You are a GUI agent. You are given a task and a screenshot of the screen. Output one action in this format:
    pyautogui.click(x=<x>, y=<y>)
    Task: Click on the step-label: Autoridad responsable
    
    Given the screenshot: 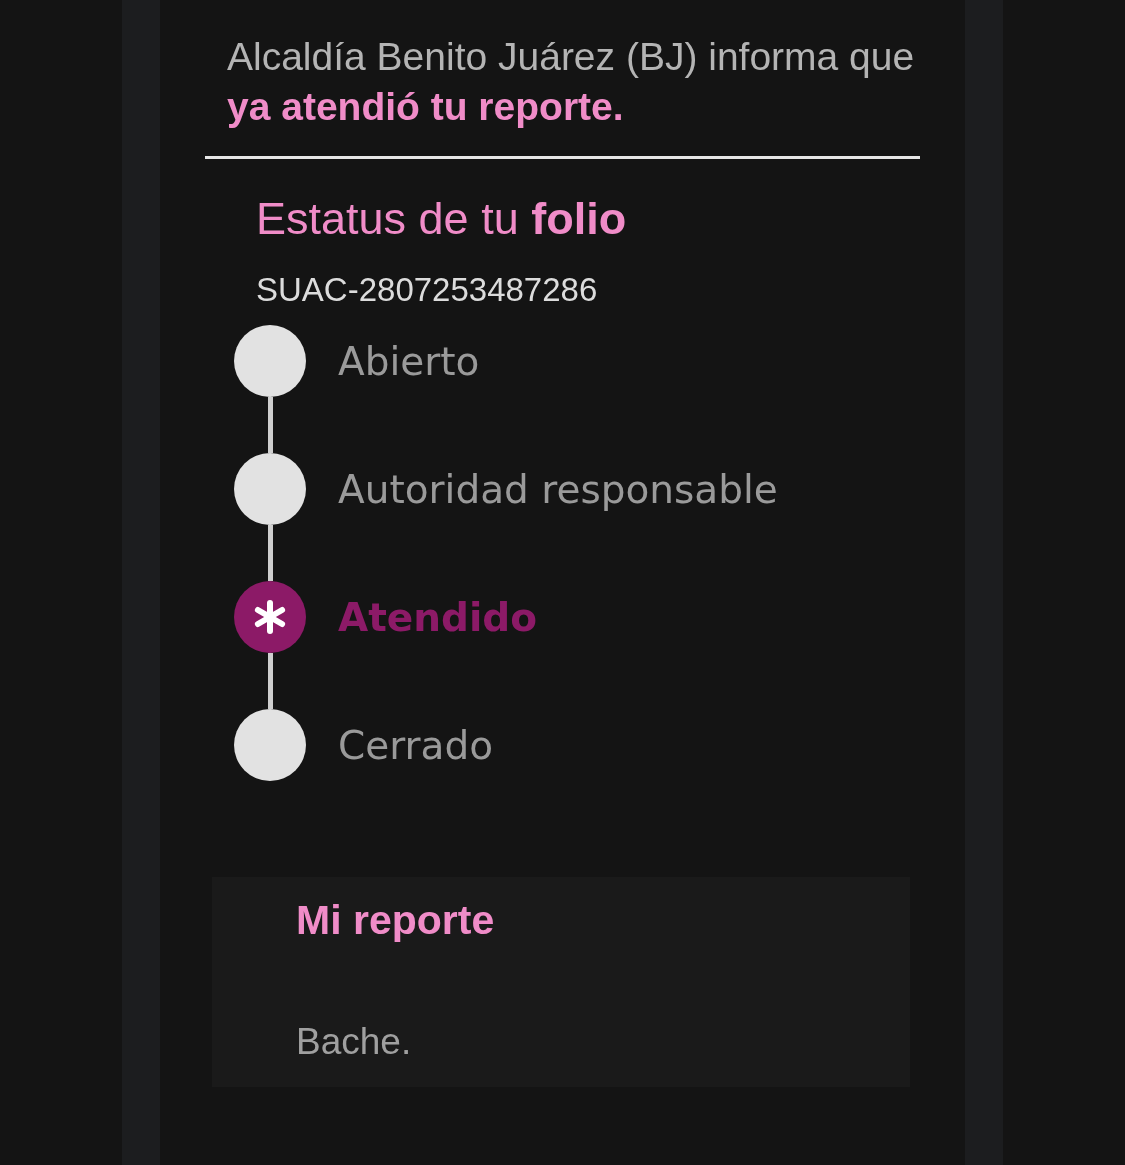 What is the action you would take?
    pyautogui.click(x=558, y=489)
    